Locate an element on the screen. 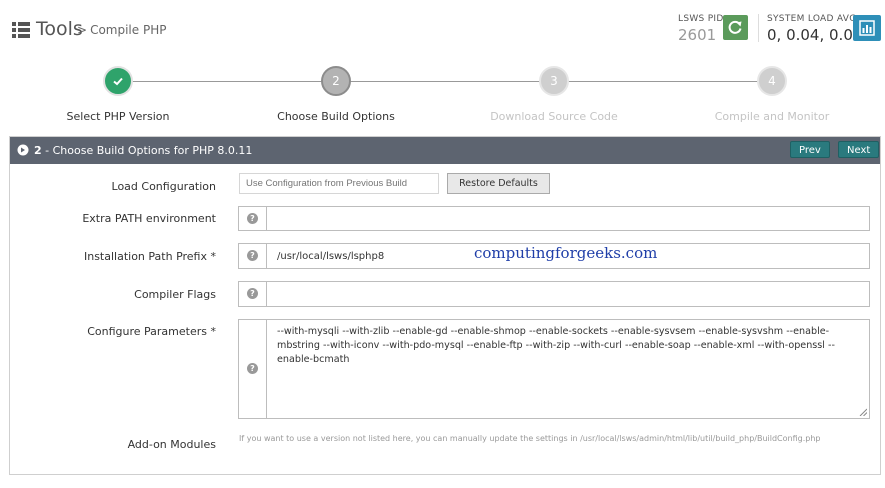 The image size is (885, 488). step-label: Compile and Monitor is located at coordinates (772, 116).